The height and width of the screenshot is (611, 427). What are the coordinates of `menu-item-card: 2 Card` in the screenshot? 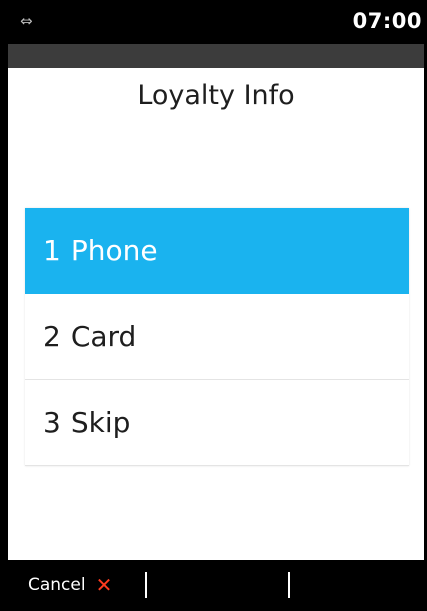 It's located at (217, 337).